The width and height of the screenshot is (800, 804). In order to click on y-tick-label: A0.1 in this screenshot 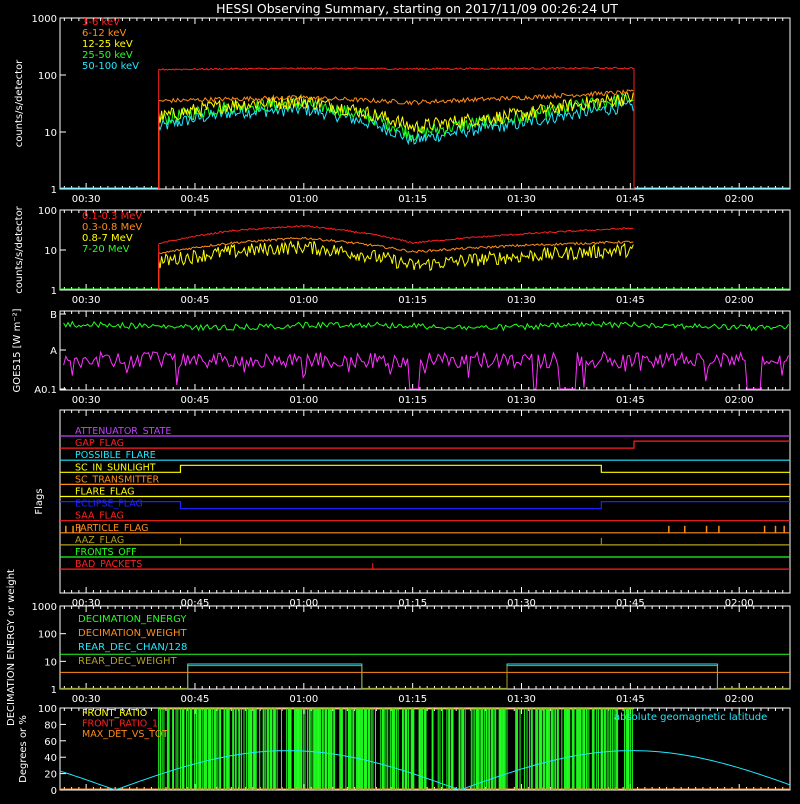, I will do `click(45, 390)`.